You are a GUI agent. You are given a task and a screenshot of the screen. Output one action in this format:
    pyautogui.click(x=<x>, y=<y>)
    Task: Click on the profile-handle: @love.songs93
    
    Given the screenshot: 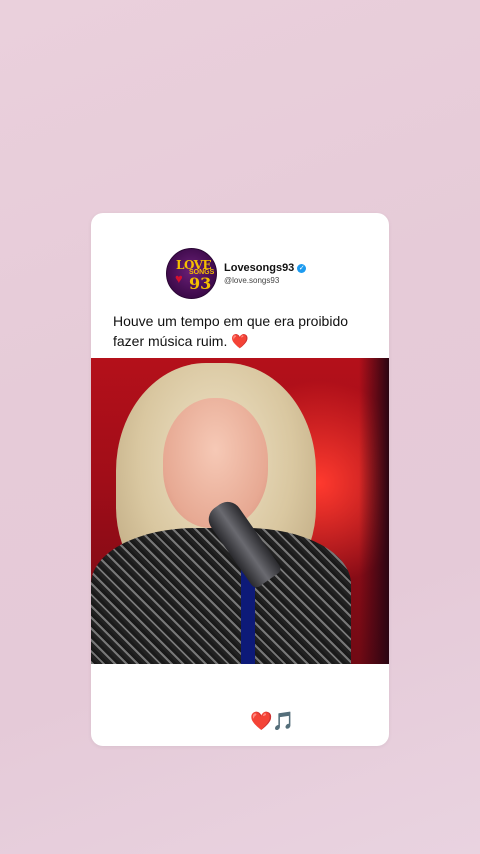 What is the action you would take?
    pyautogui.click(x=265, y=280)
    